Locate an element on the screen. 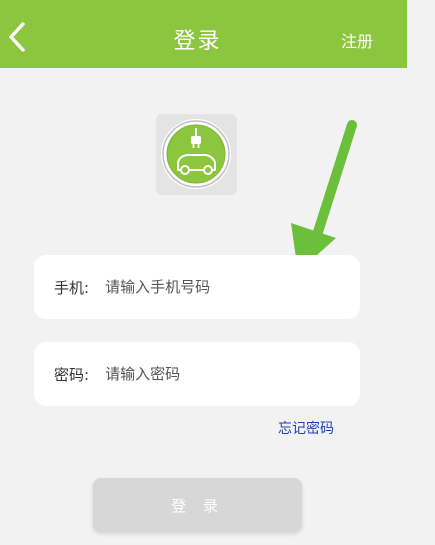  password-field-container: 密码: is located at coordinates (197, 374).